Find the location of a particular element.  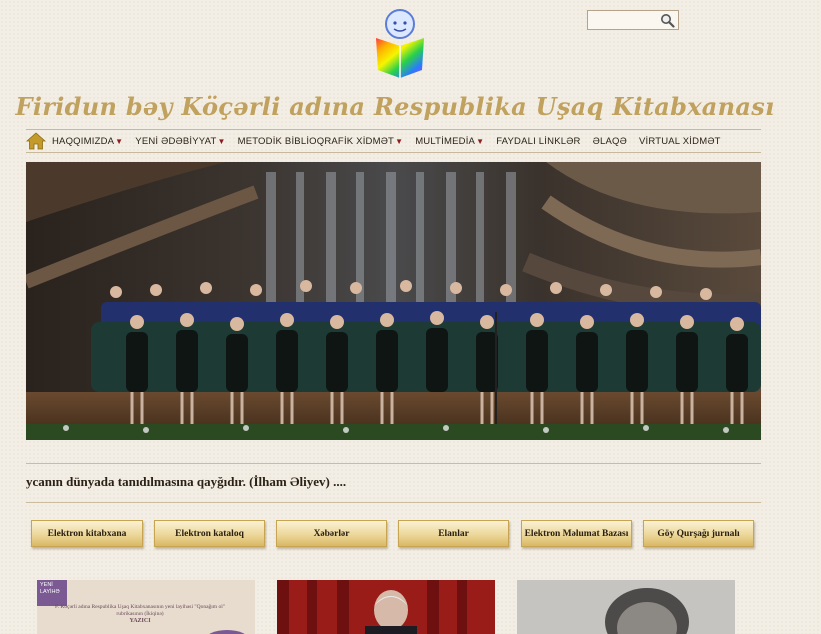

nav-item-label: VİRTUAL XİDMƏT is located at coordinates (679, 141).